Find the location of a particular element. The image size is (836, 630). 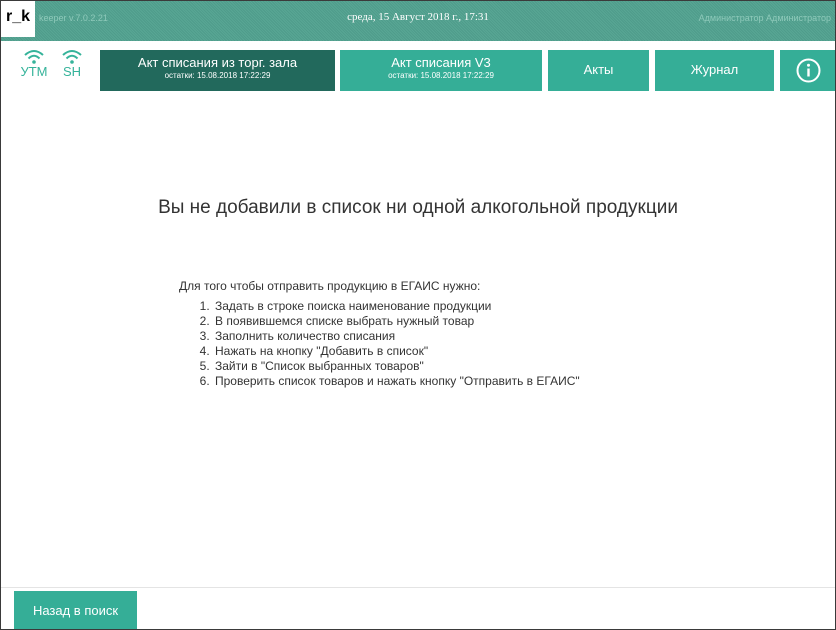

instruction-step: Зайти в "Список выбранных товаров" is located at coordinates (396, 366).